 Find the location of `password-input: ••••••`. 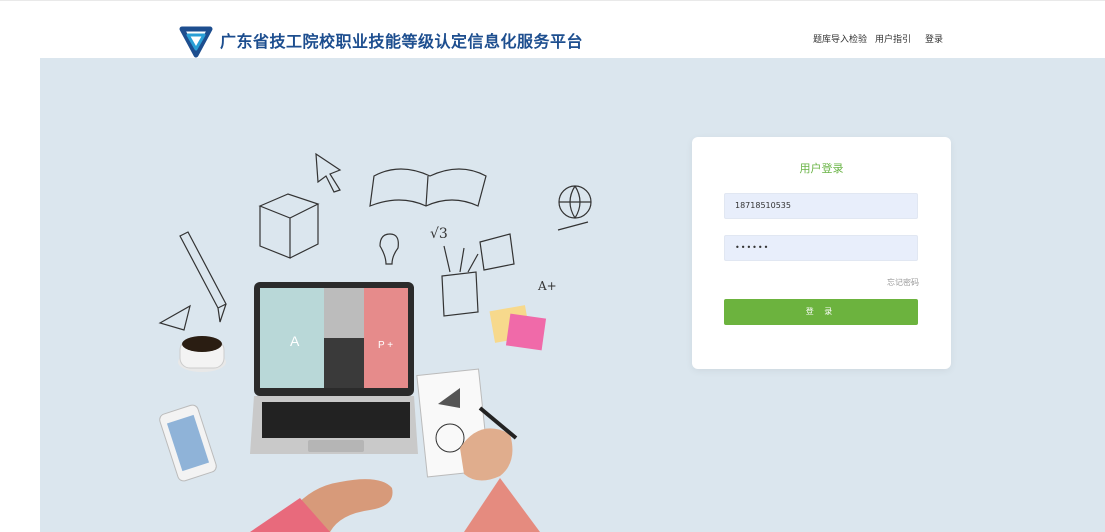

password-input: •••••• is located at coordinates (821, 248).